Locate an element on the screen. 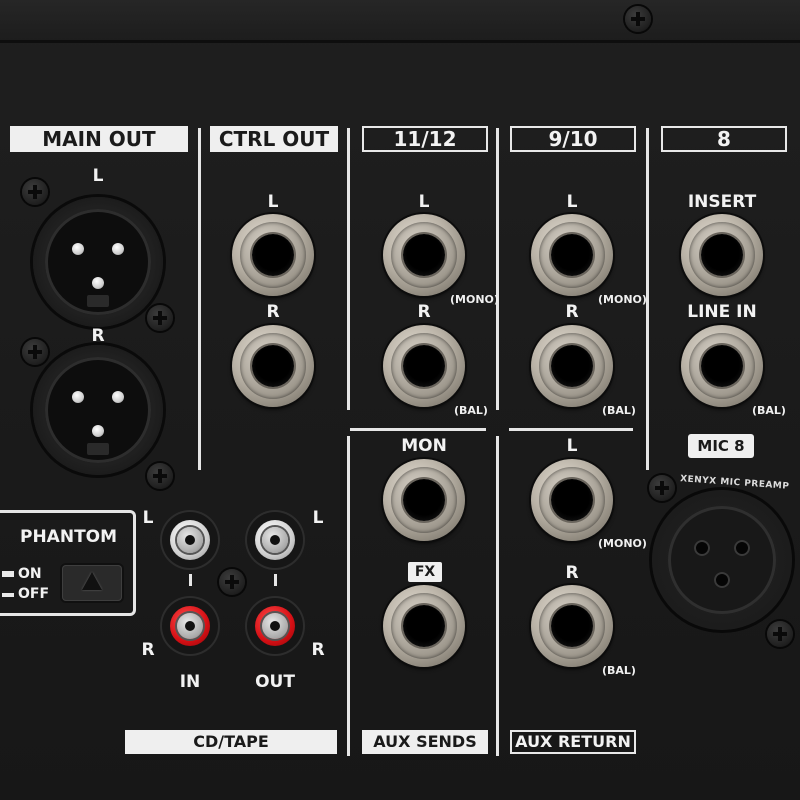  triangle-icon is located at coordinates (92, 581).